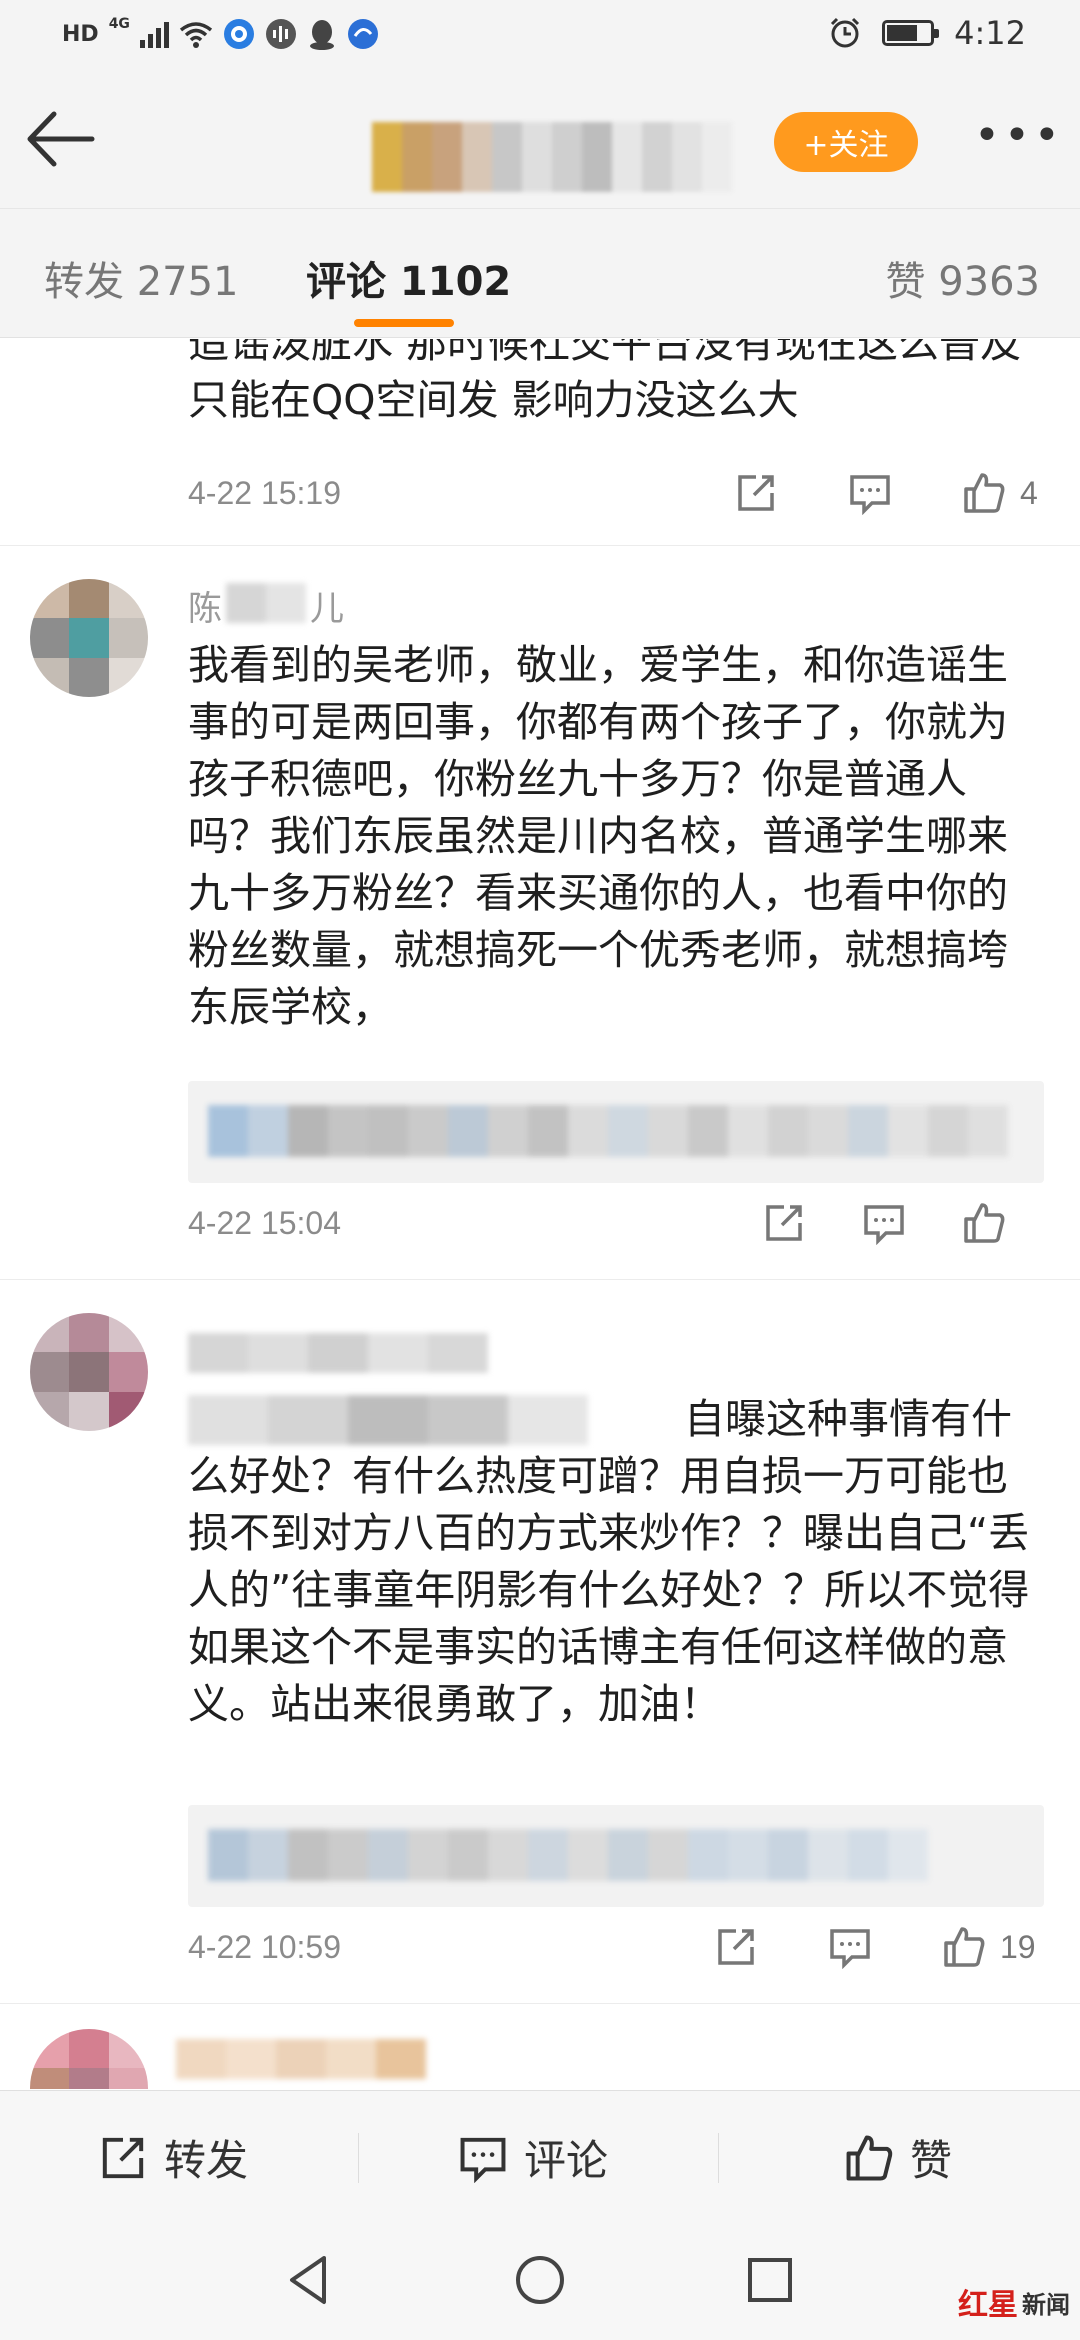 The height and width of the screenshot is (2340, 1080). What do you see at coordinates (540, 36) in the screenshot?
I see `status-bar: HD 4G 4:12` at bounding box center [540, 36].